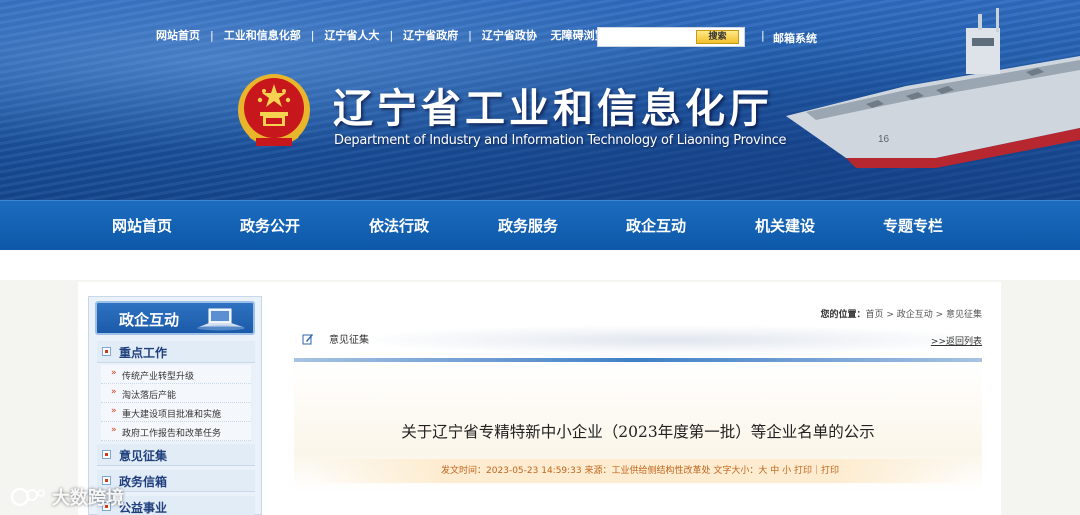 The image size is (1080, 515). What do you see at coordinates (142, 226) in the screenshot?
I see `nav-home: 网站首页` at bounding box center [142, 226].